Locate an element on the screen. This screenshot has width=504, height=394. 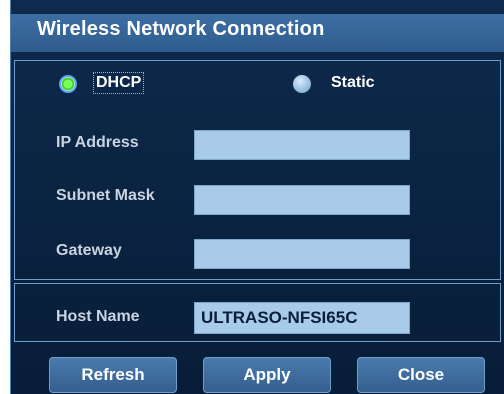
dhcp-radio-icon is located at coordinates (68, 84).